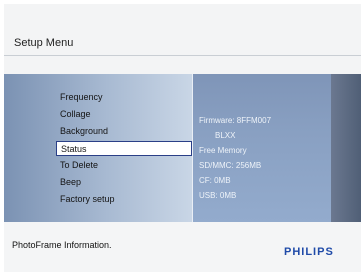 This screenshot has height=275, width=361. I want to click on usb-text: USB: 0MB, so click(218, 195).